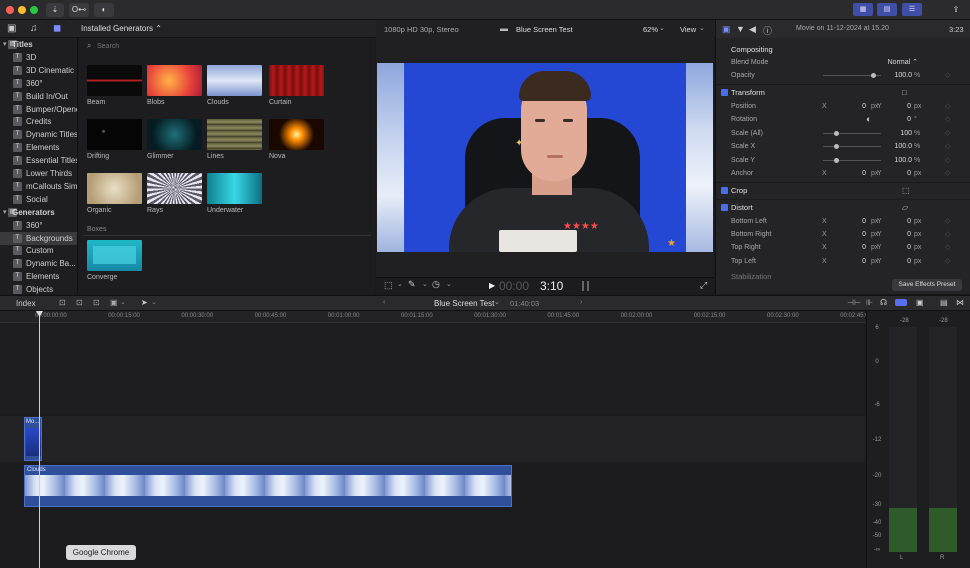 This screenshot has height=568, width=970. Describe the element at coordinates (901, 119) in the screenshot. I see `rotation-value: 0` at that location.